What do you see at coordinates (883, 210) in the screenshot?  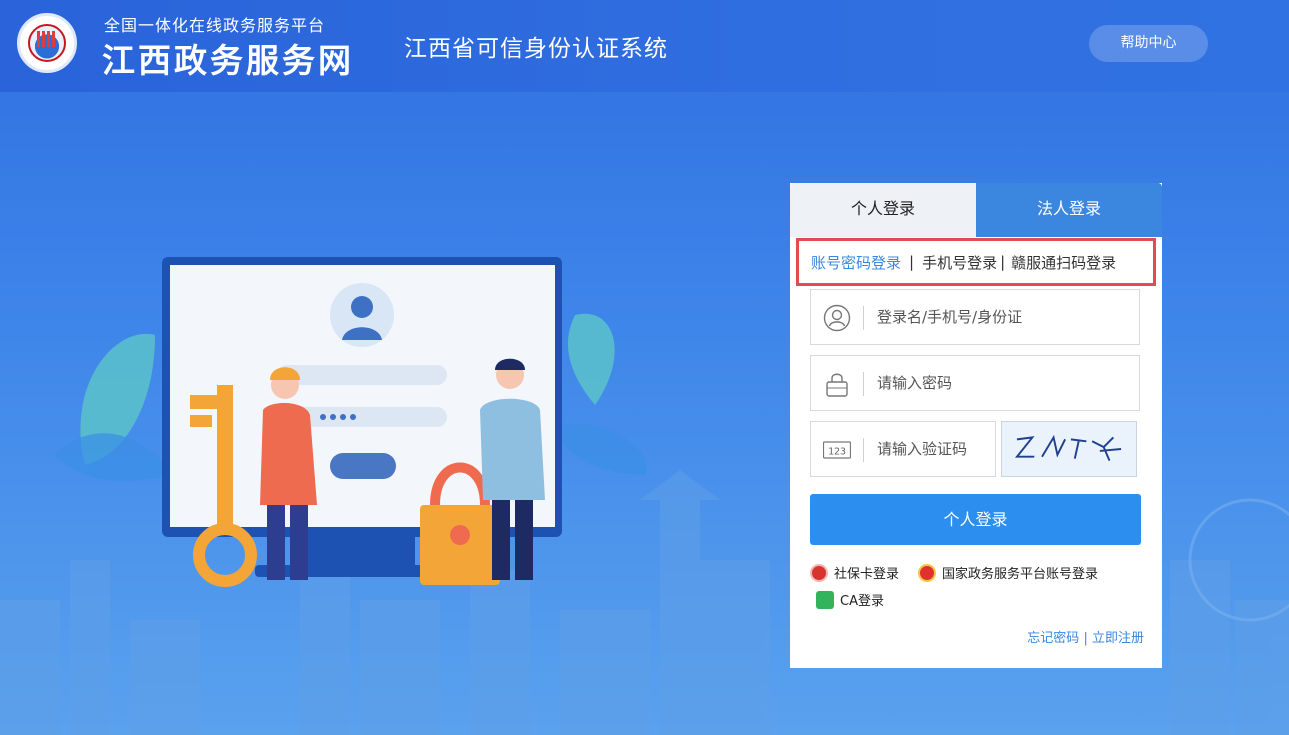 I see `tab-personal-login: 个人登录` at bounding box center [883, 210].